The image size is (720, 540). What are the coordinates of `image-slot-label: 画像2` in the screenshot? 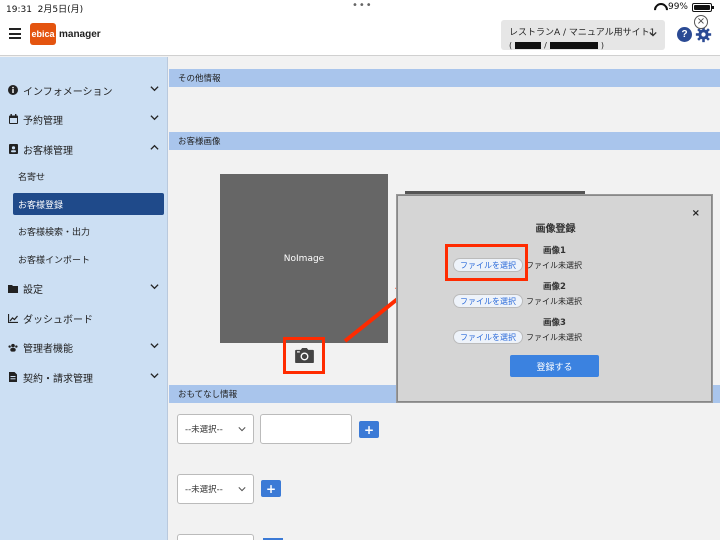 It's located at (554, 287).